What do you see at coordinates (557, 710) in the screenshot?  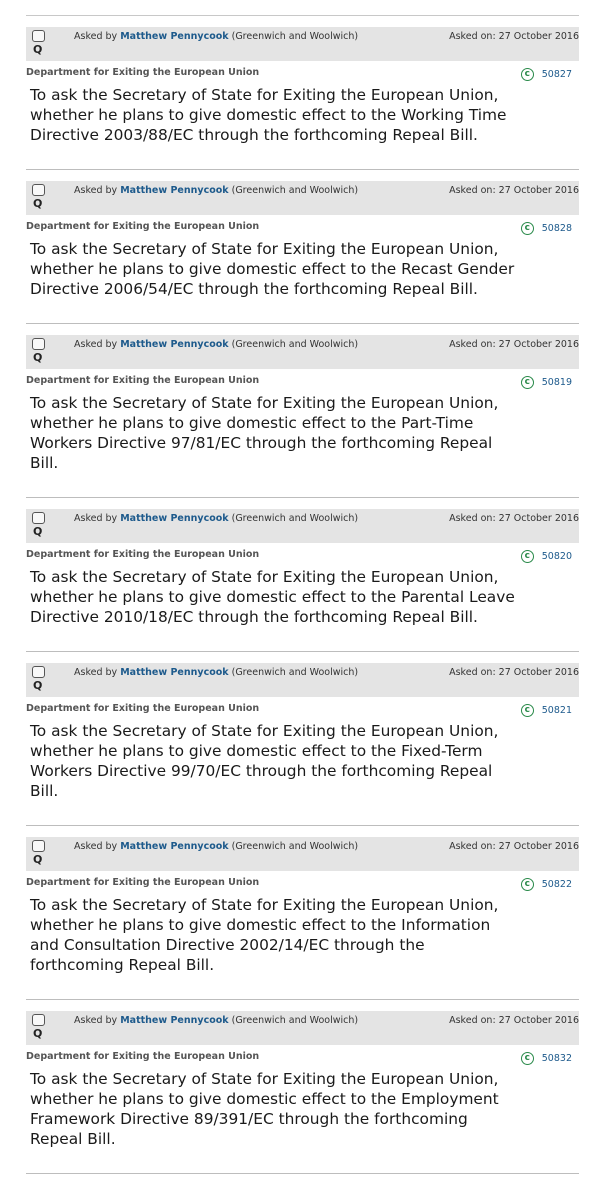 I see `uin-link: 50821` at bounding box center [557, 710].